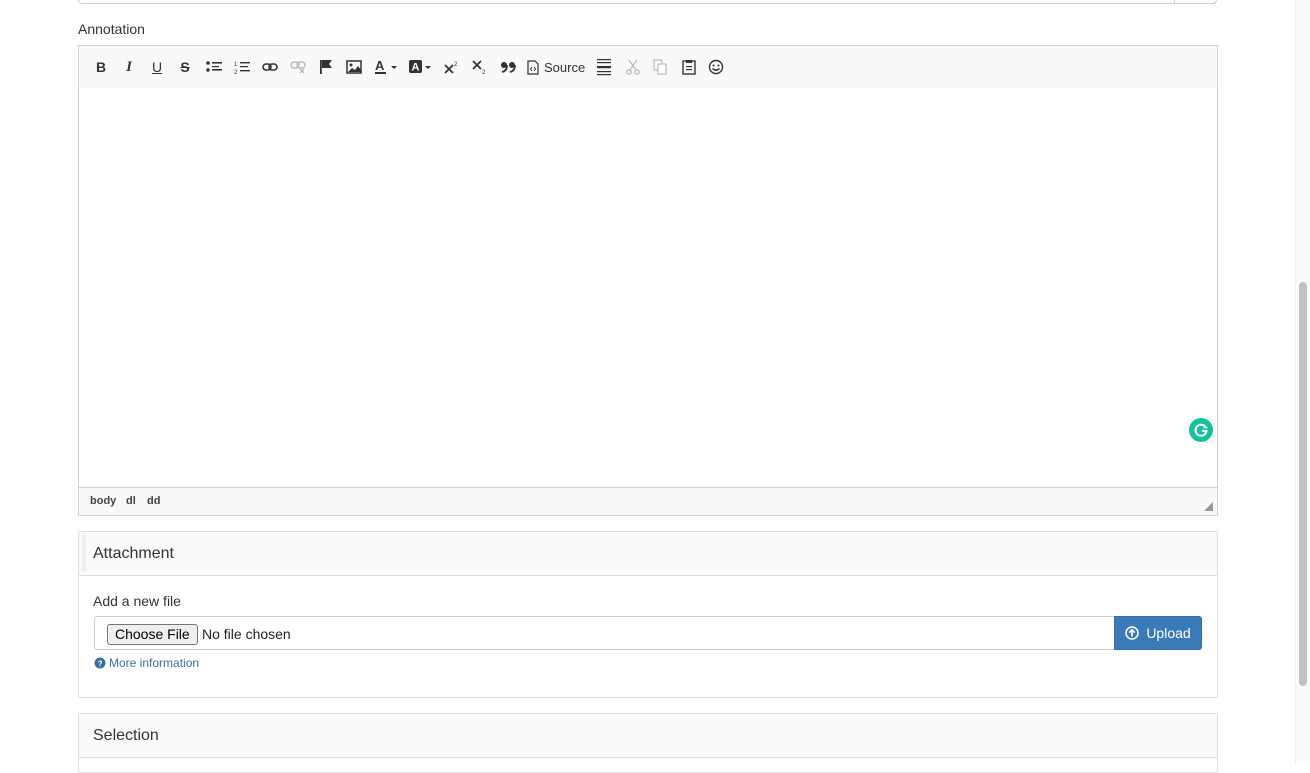 The height and width of the screenshot is (773, 1310). I want to click on bulleted-list-icon, so click(214, 66).